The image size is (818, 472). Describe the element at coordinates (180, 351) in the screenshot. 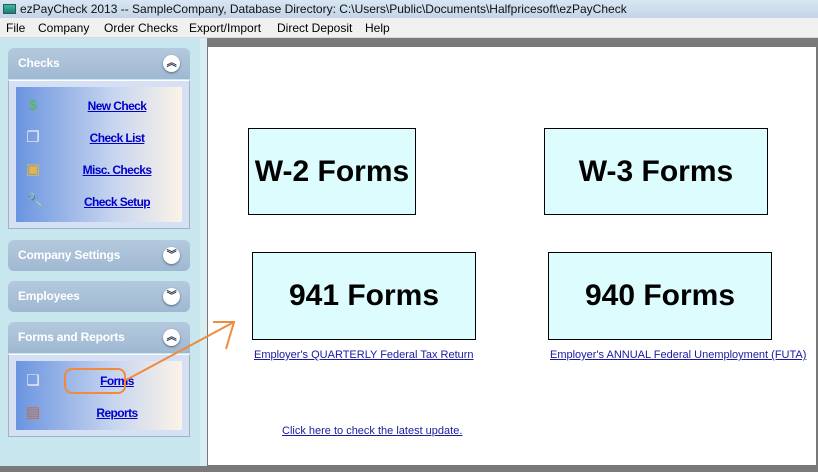

I see `arrow-annotation` at that location.